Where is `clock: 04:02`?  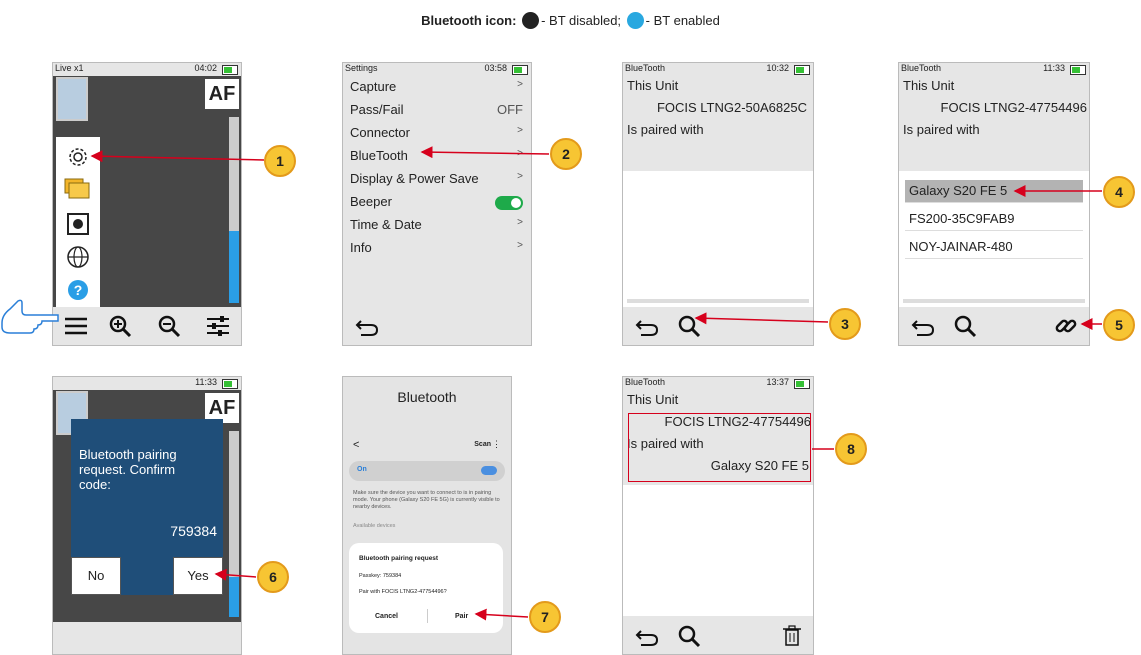
clock: 04:02 is located at coordinates (205, 68).